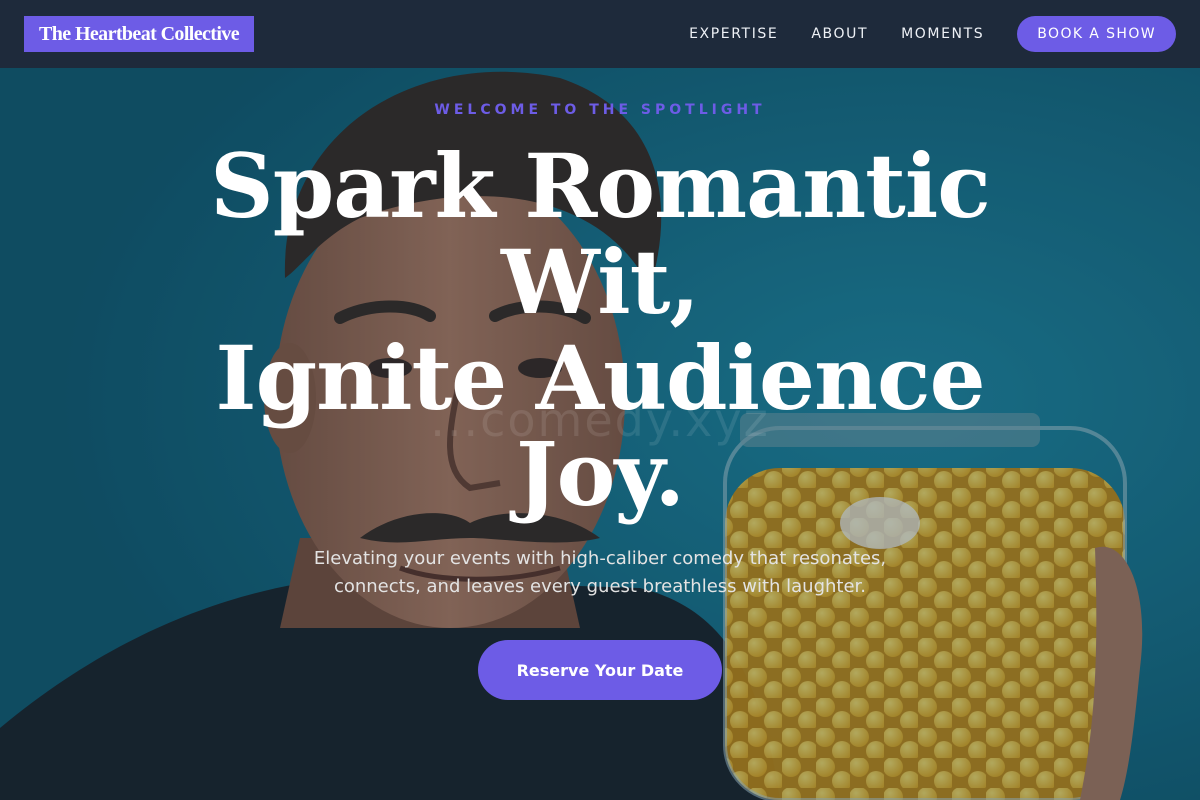 This screenshot has height=800, width=1200. I want to click on brand-logo: The Heartbeat Collective, so click(139, 34).